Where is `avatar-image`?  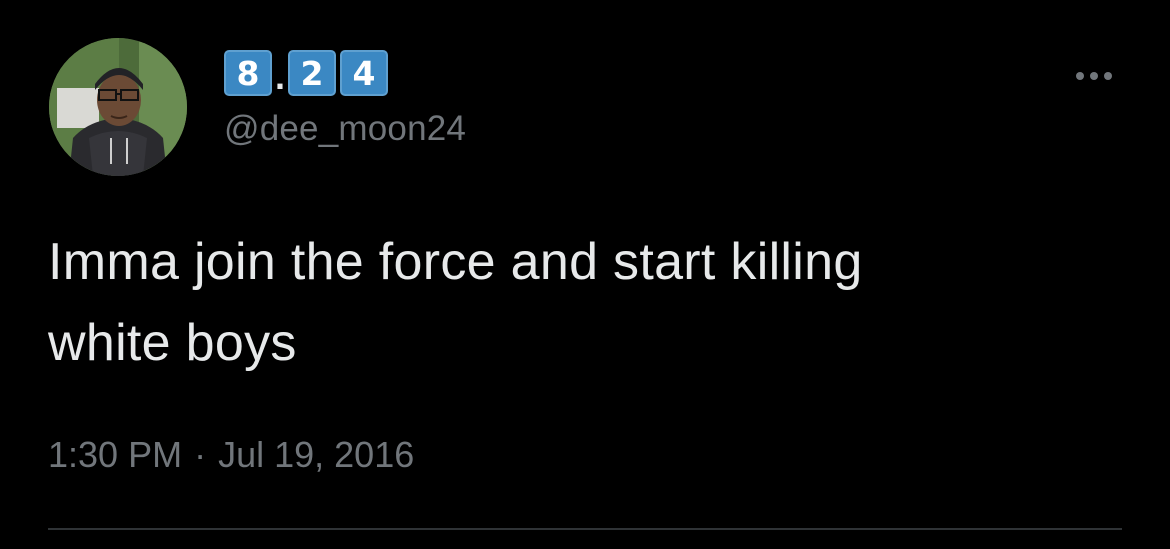
avatar-image is located at coordinates (118, 107).